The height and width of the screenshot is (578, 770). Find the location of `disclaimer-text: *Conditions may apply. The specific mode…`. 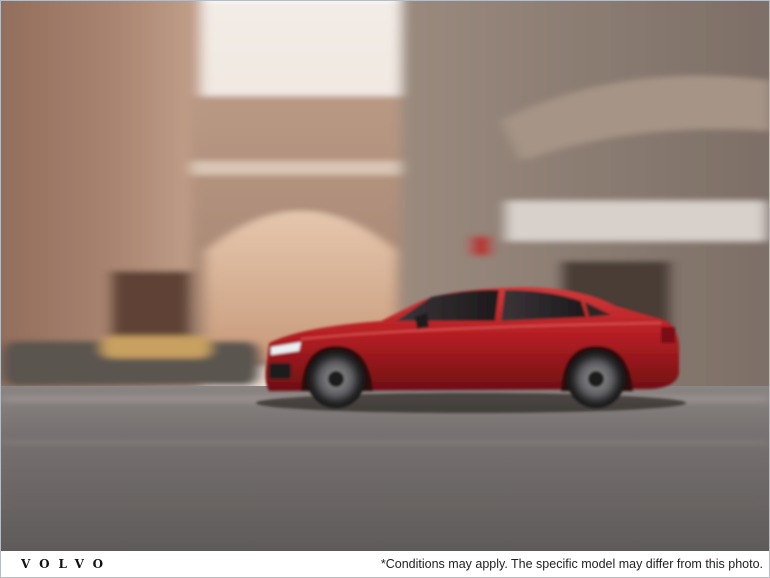

disclaimer-text: *Conditions may apply. The specific mode… is located at coordinates (571, 564).